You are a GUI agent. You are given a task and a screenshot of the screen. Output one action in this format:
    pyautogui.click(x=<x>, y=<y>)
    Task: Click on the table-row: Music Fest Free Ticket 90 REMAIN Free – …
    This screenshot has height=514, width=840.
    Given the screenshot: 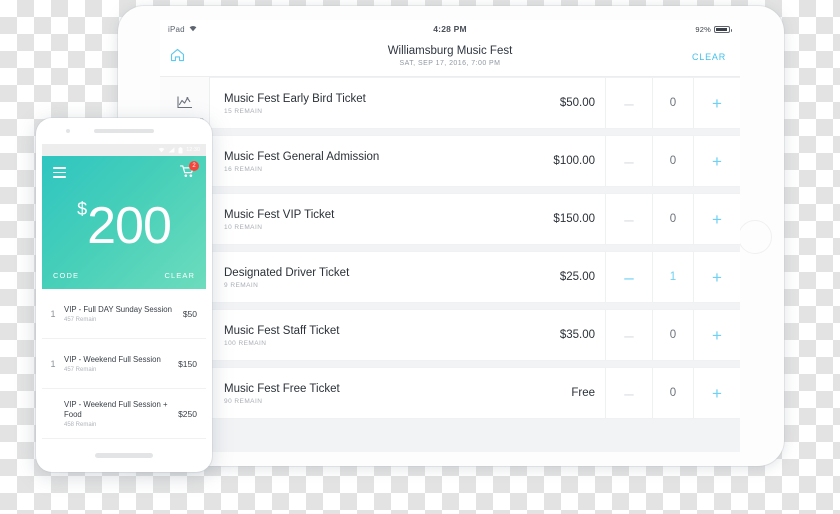 What is the action you would take?
    pyautogui.click(x=475, y=393)
    